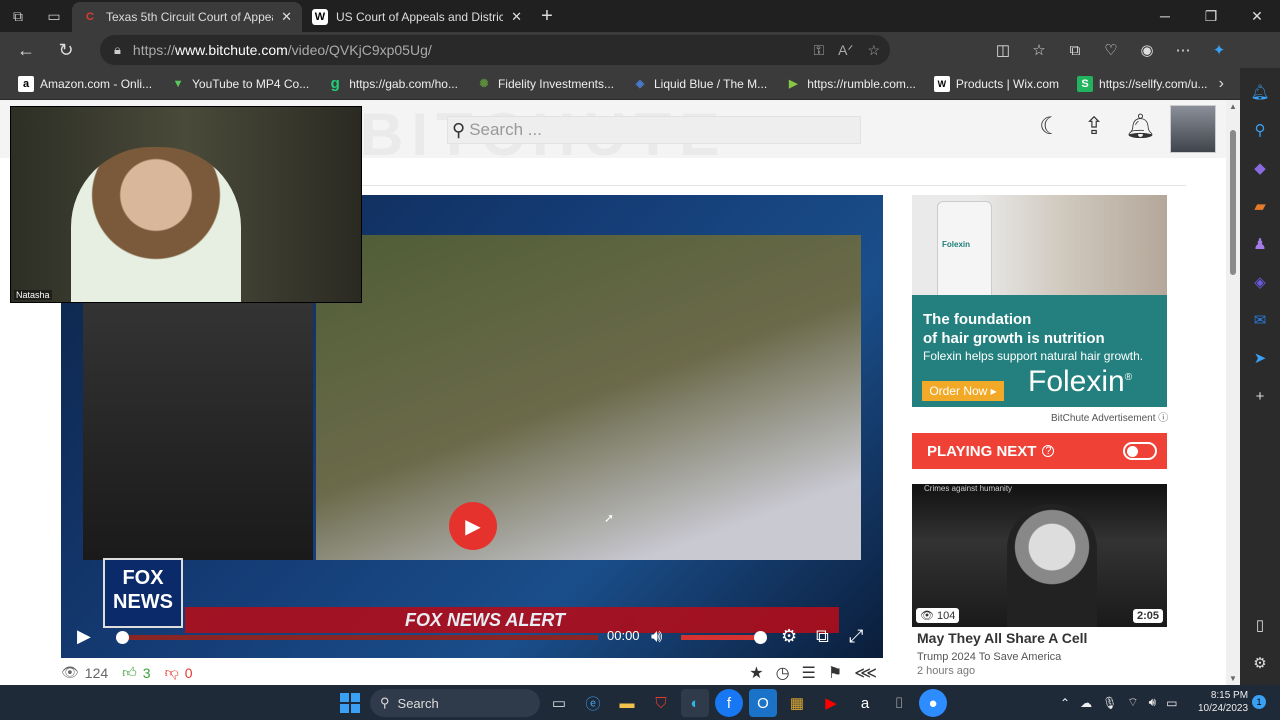 The image size is (1280, 720). What do you see at coordinates (996, 84) in the screenshot?
I see `bookmark-wix: W Products | Wix.com` at bounding box center [996, 84].